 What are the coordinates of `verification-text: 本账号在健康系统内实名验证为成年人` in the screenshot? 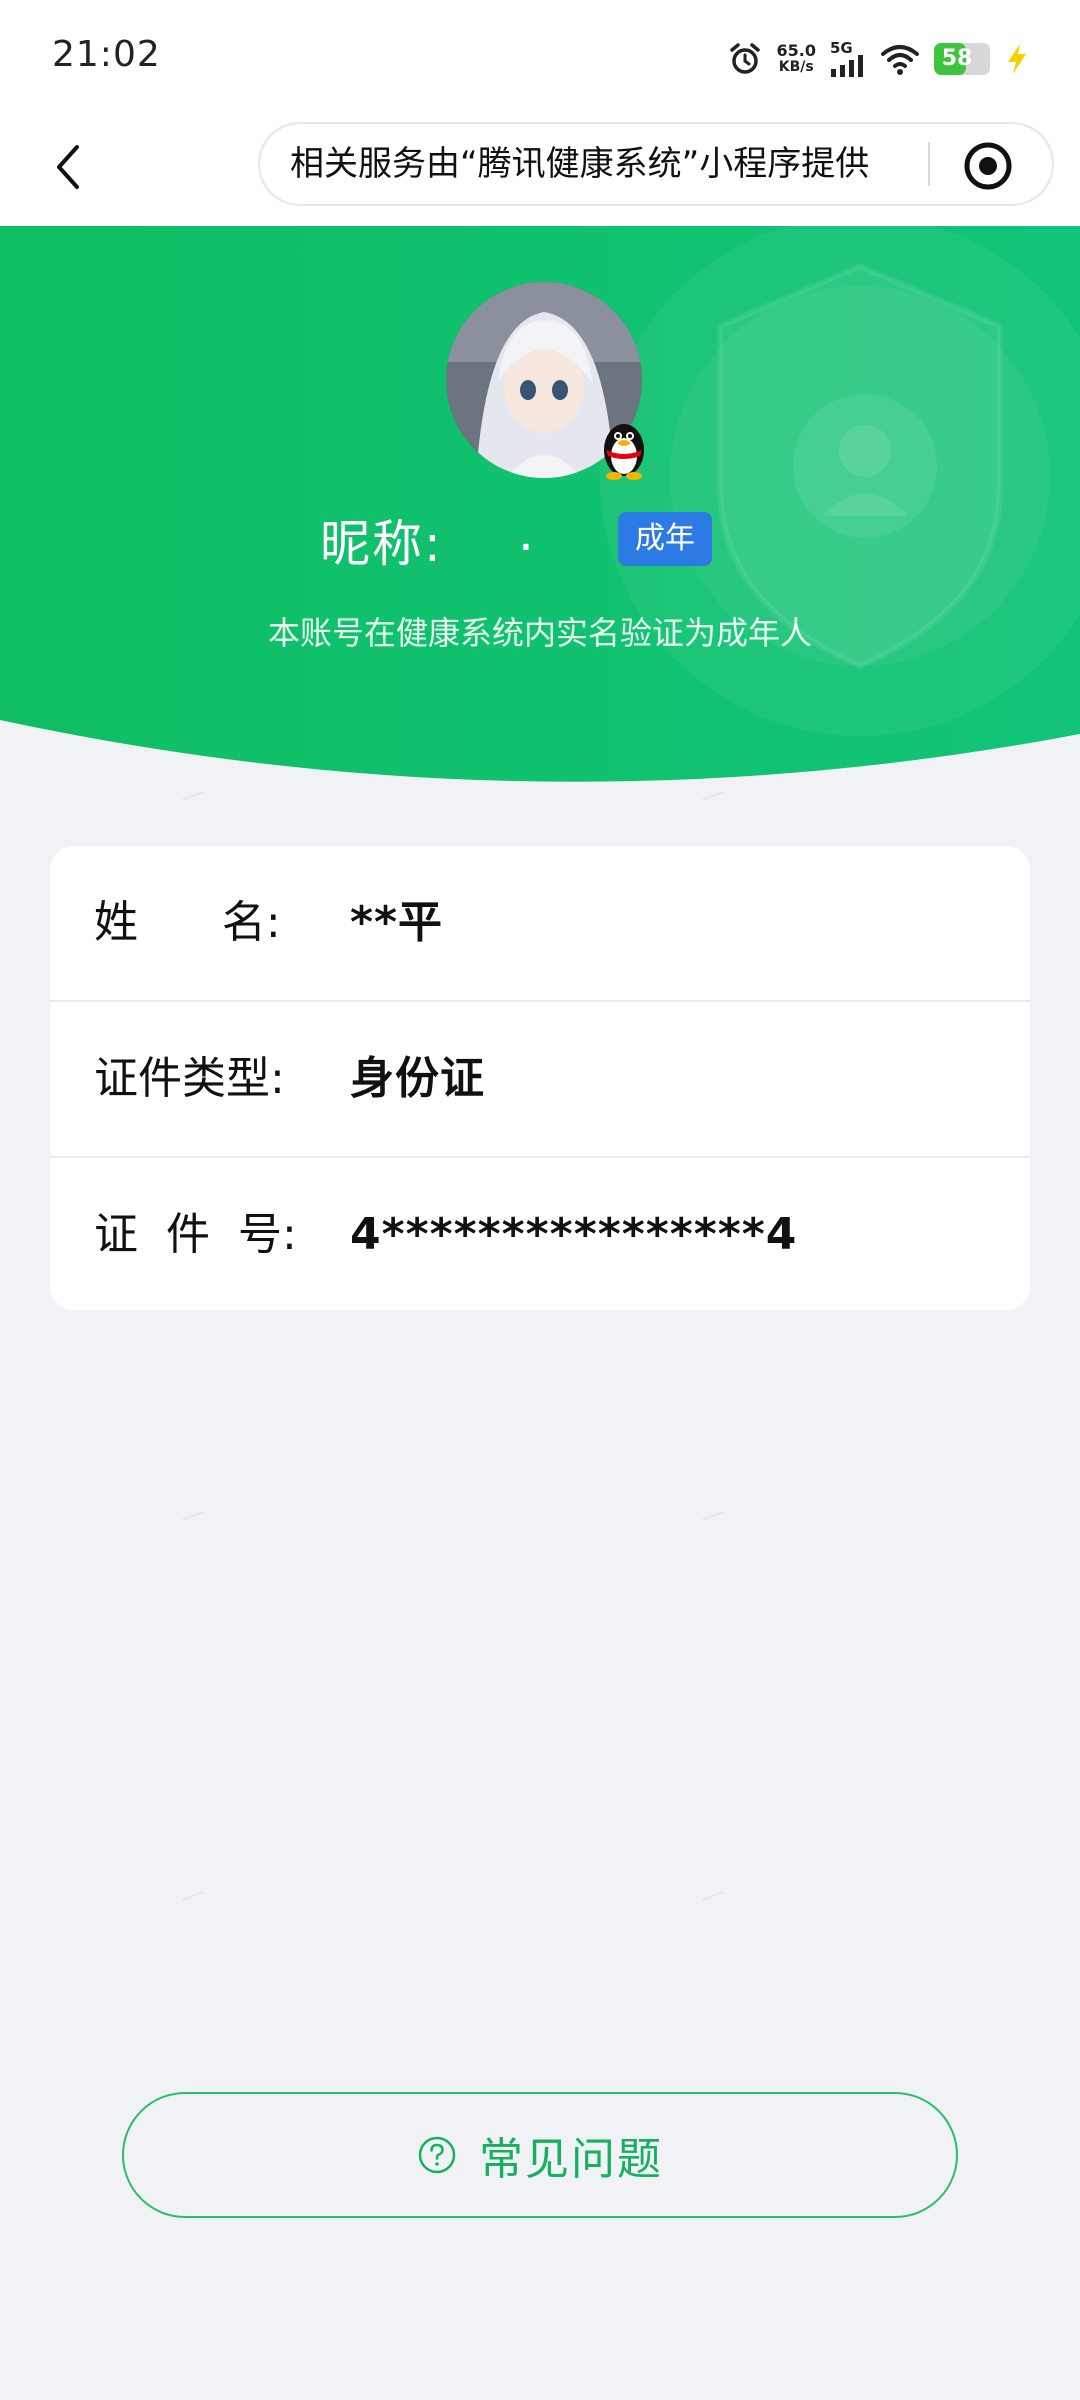 It's located at (539, 633).